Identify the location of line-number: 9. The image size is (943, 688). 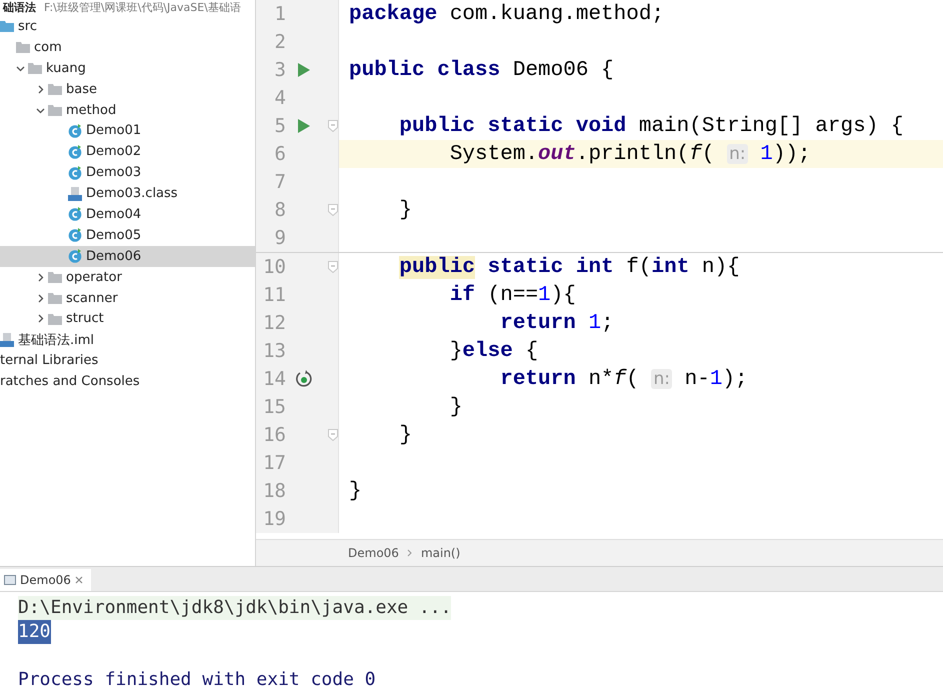
(280, 238).